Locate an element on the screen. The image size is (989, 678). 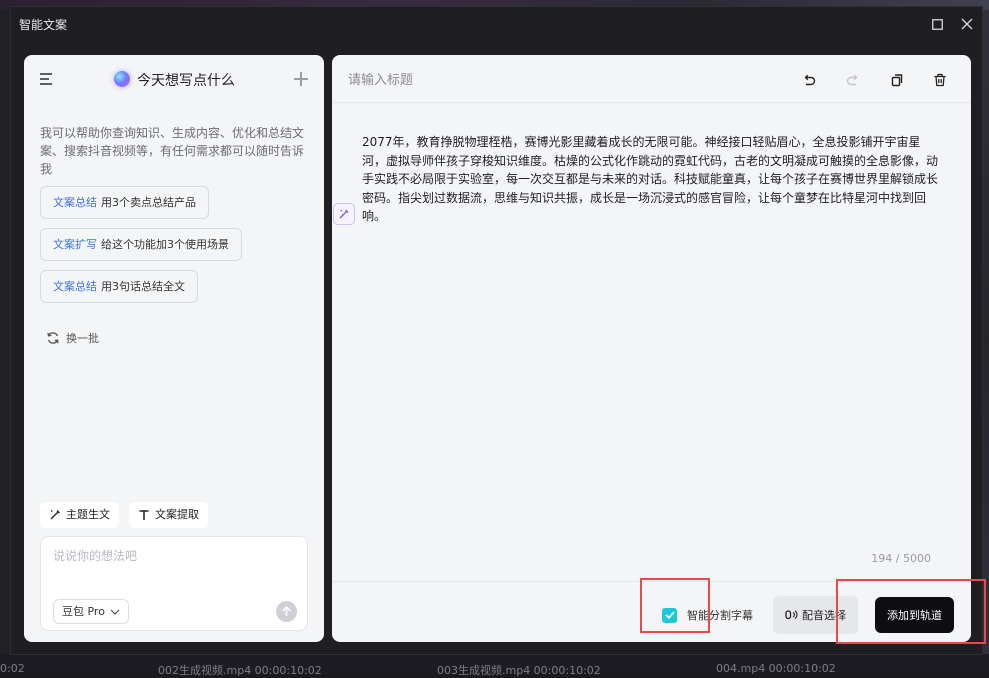
smart-subtitle-toggle: 智能分割字幕 is located at coordinates (707, 615).